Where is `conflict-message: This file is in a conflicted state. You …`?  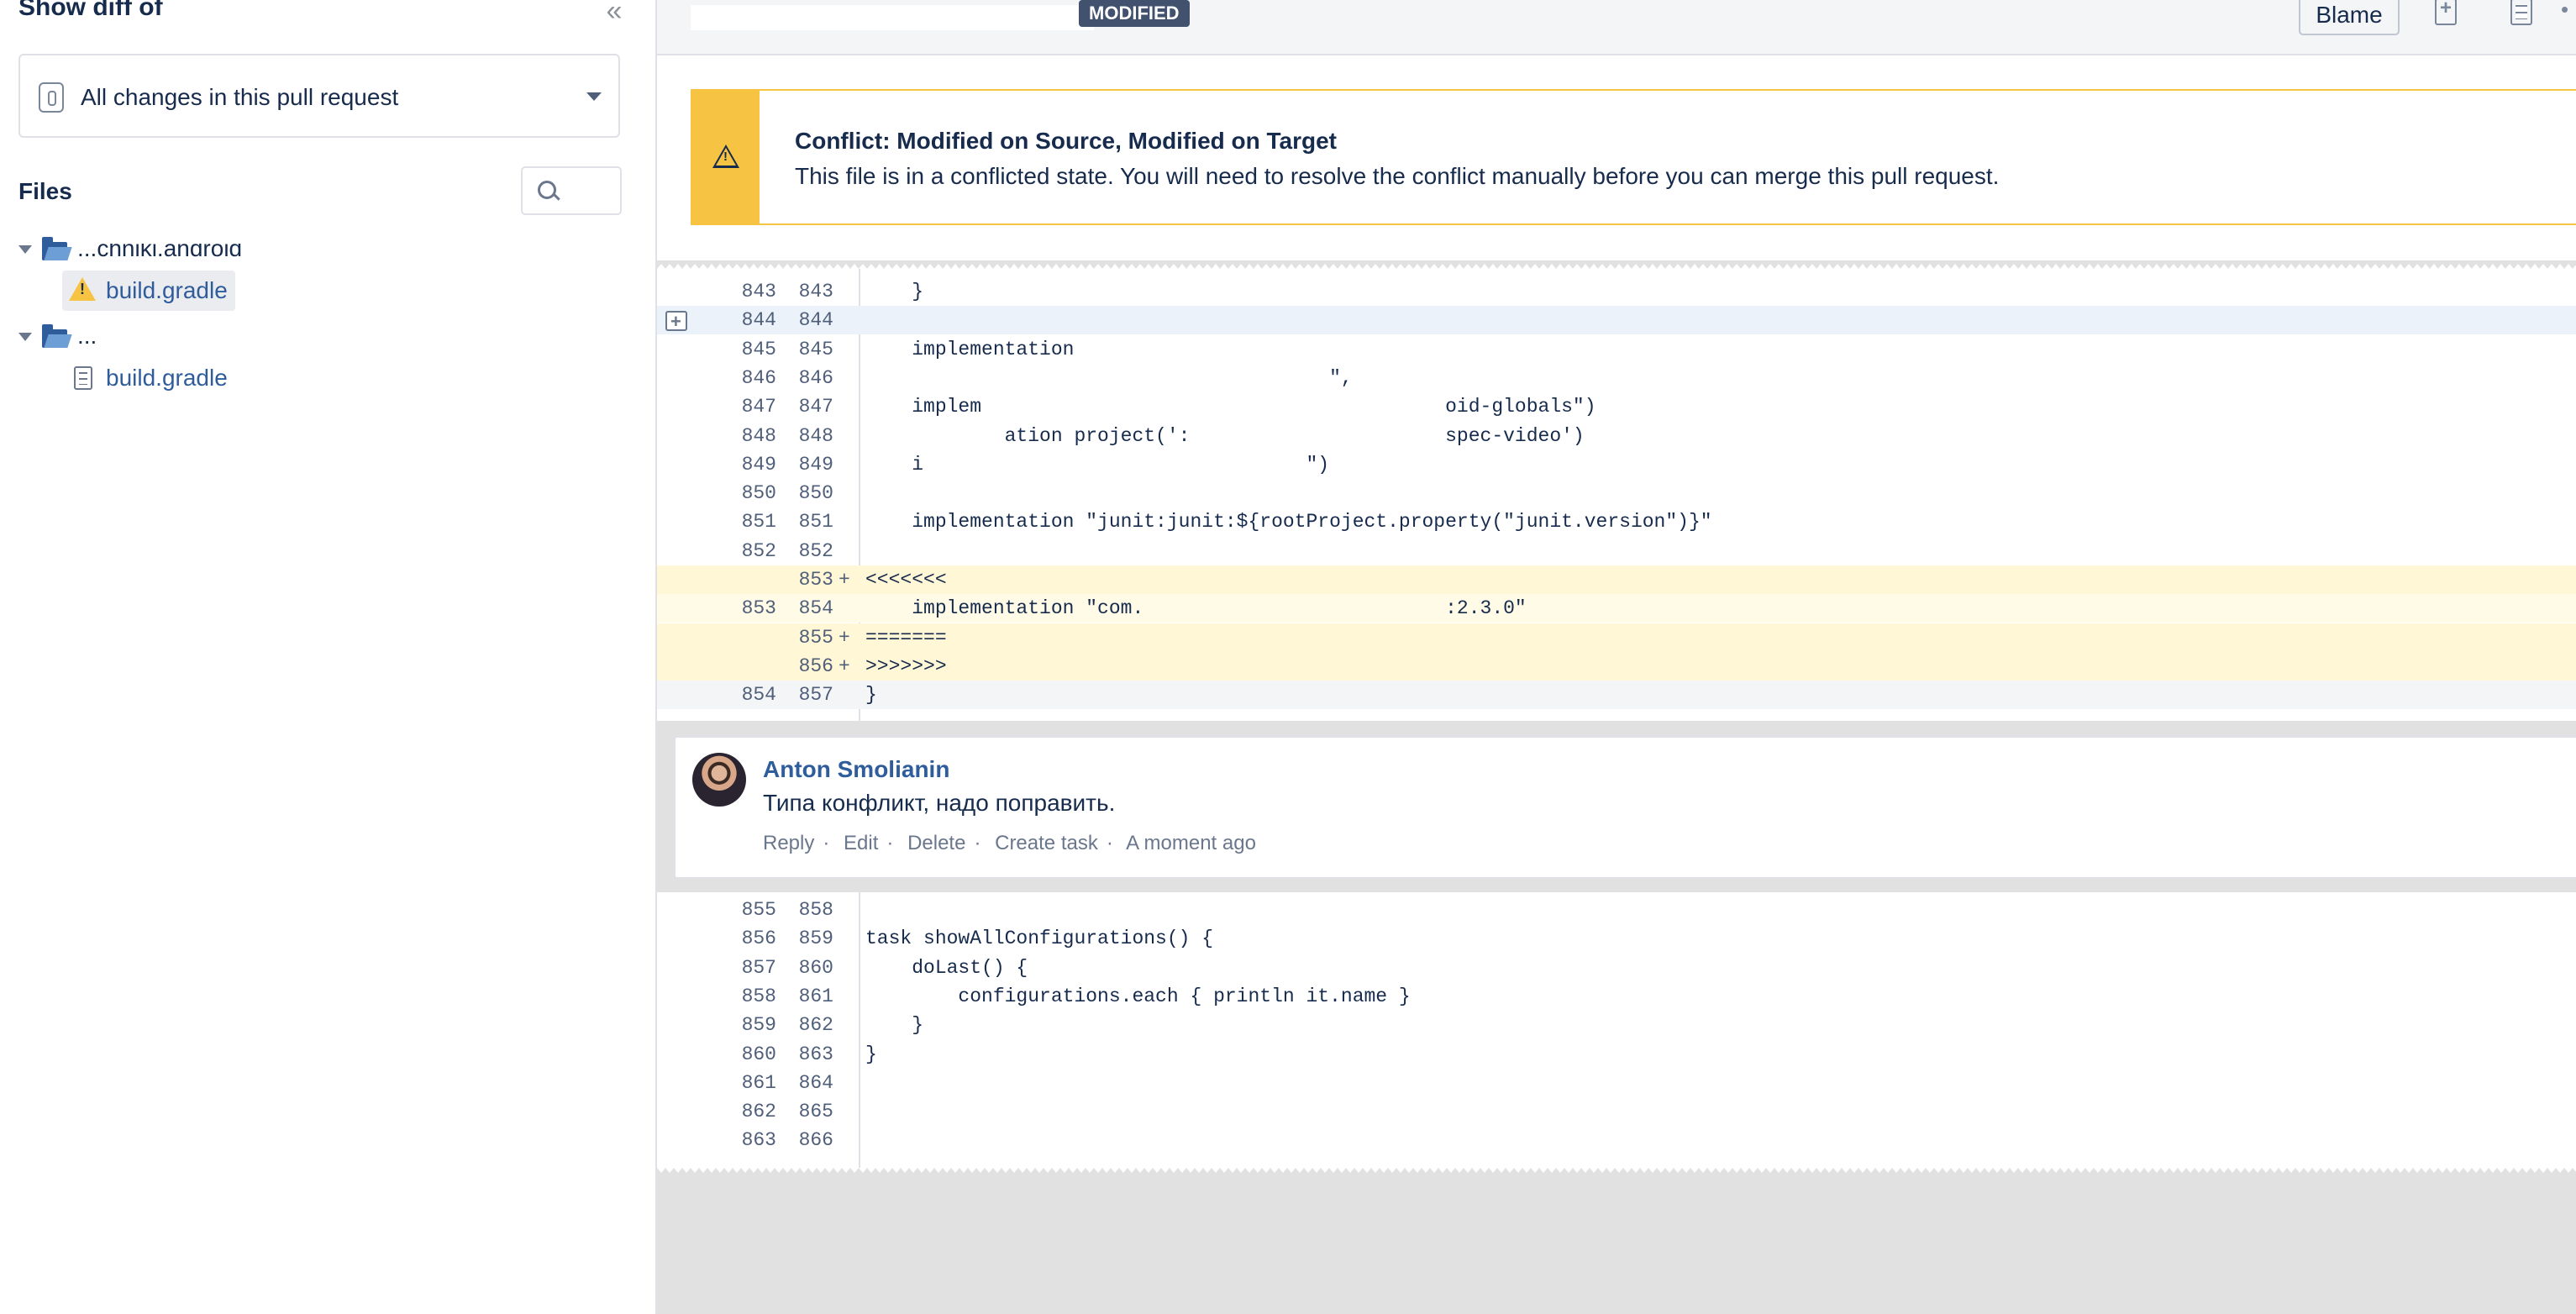 conflict-message: This file is in a conflicted state. You … is located at coordinates (1397, 176).